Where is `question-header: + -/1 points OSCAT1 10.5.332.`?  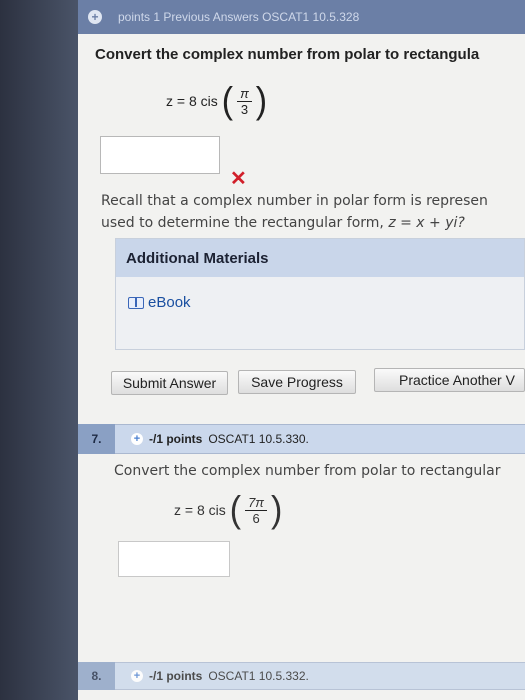
question-header: + -/1 points OSCAT1 10.5.332. is located at coordinates (320, 676).